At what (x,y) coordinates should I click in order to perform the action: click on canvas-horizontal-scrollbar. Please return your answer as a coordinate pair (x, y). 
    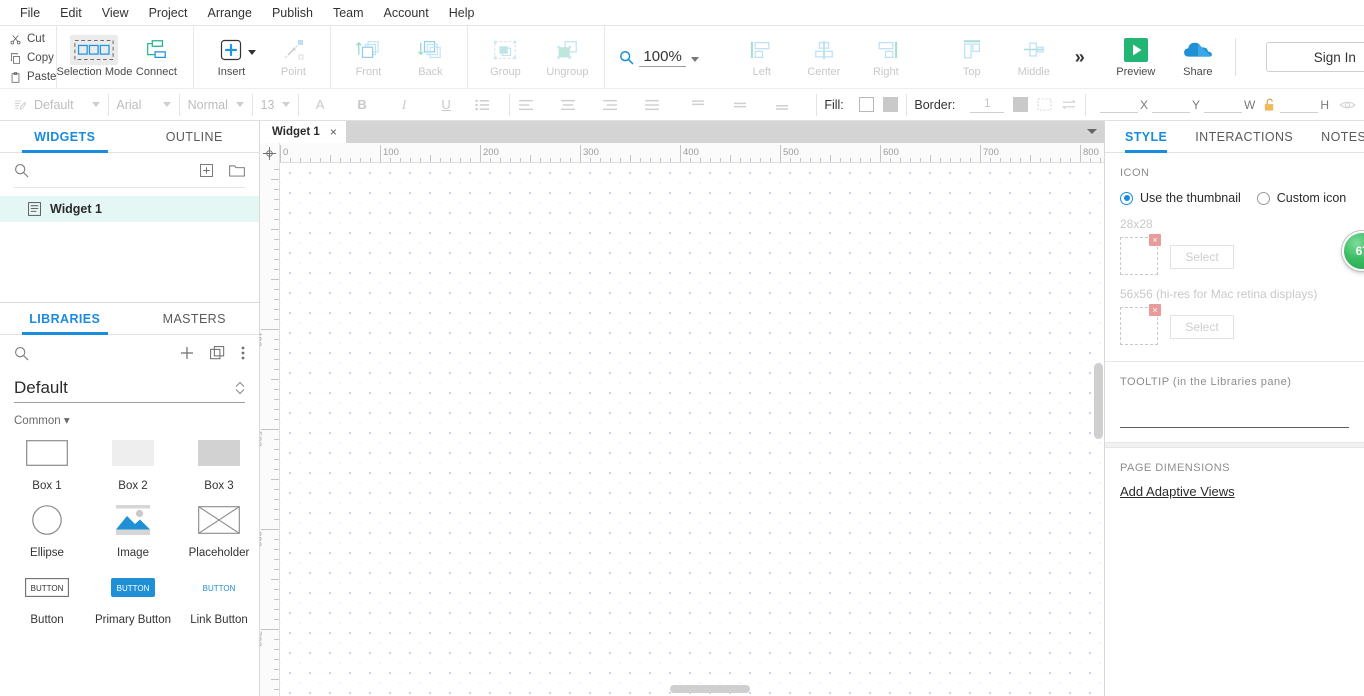
    Looking at the image, I should click on (710, 689).